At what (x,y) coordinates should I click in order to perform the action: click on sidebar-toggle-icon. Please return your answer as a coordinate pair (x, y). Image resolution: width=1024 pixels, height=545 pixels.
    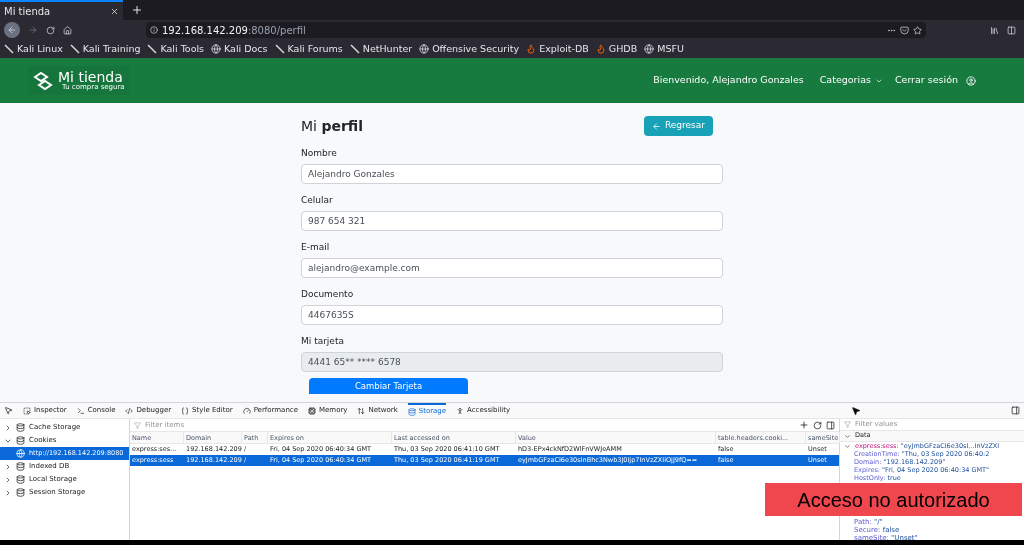
    Looking at the image, I should click on (830, 425).